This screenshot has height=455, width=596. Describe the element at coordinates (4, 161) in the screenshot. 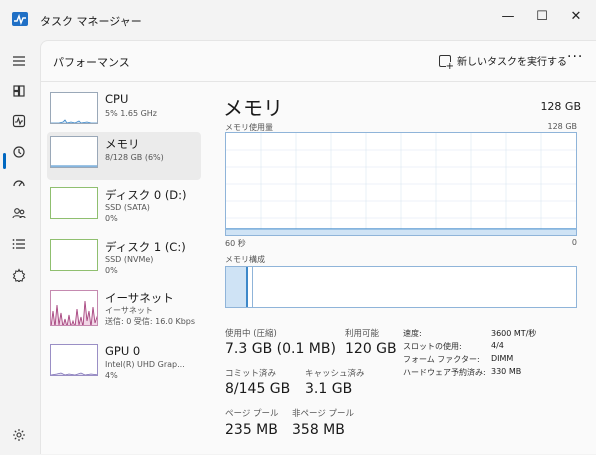

I see `nav-selection-indicator` at that location.